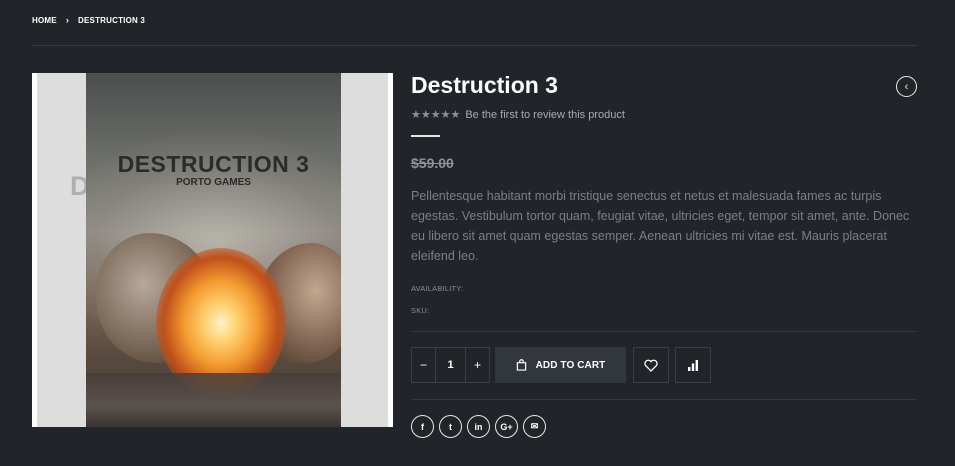 This screenshot has height=466, width=955. I want to click on chevron-right-icon: ›, so click(67, 20).